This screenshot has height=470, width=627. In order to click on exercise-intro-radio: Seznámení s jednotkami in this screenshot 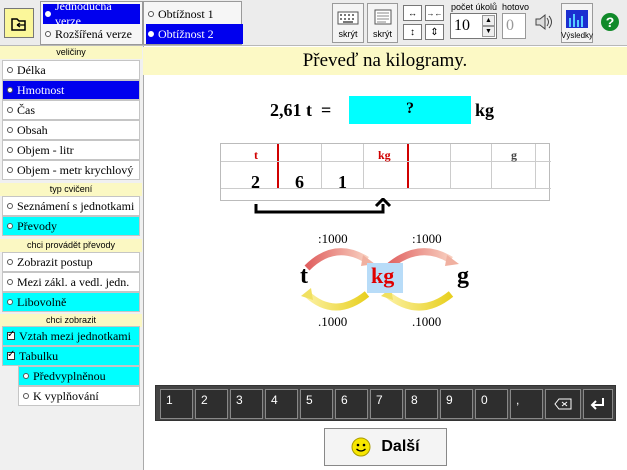, I will do `click(71, 206)`.